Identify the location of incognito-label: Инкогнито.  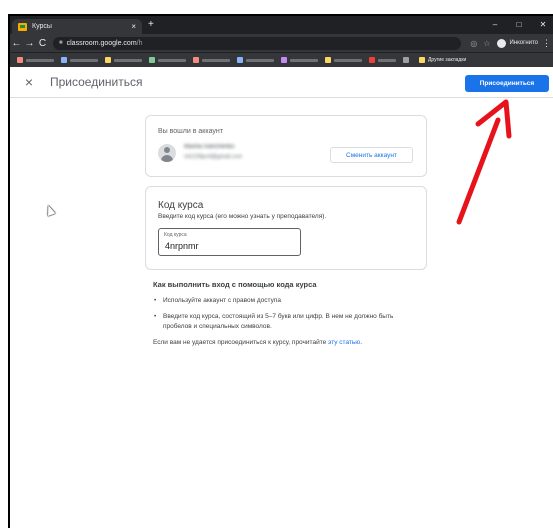
(523, 43).